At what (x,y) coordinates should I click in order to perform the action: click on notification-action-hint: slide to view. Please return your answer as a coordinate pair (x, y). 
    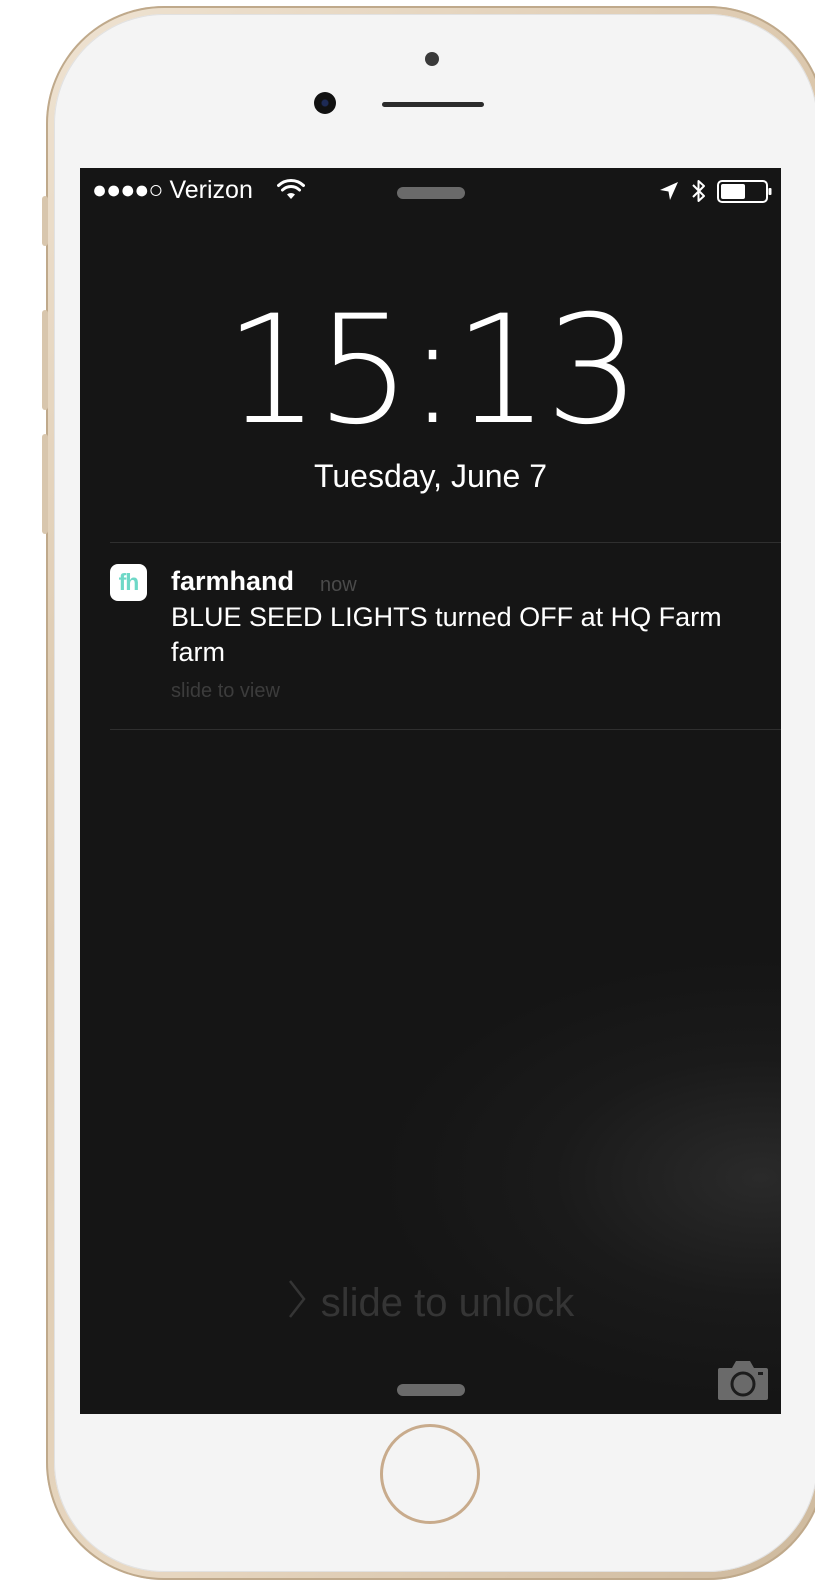
    Looking at the image, I should click on (225, 691).